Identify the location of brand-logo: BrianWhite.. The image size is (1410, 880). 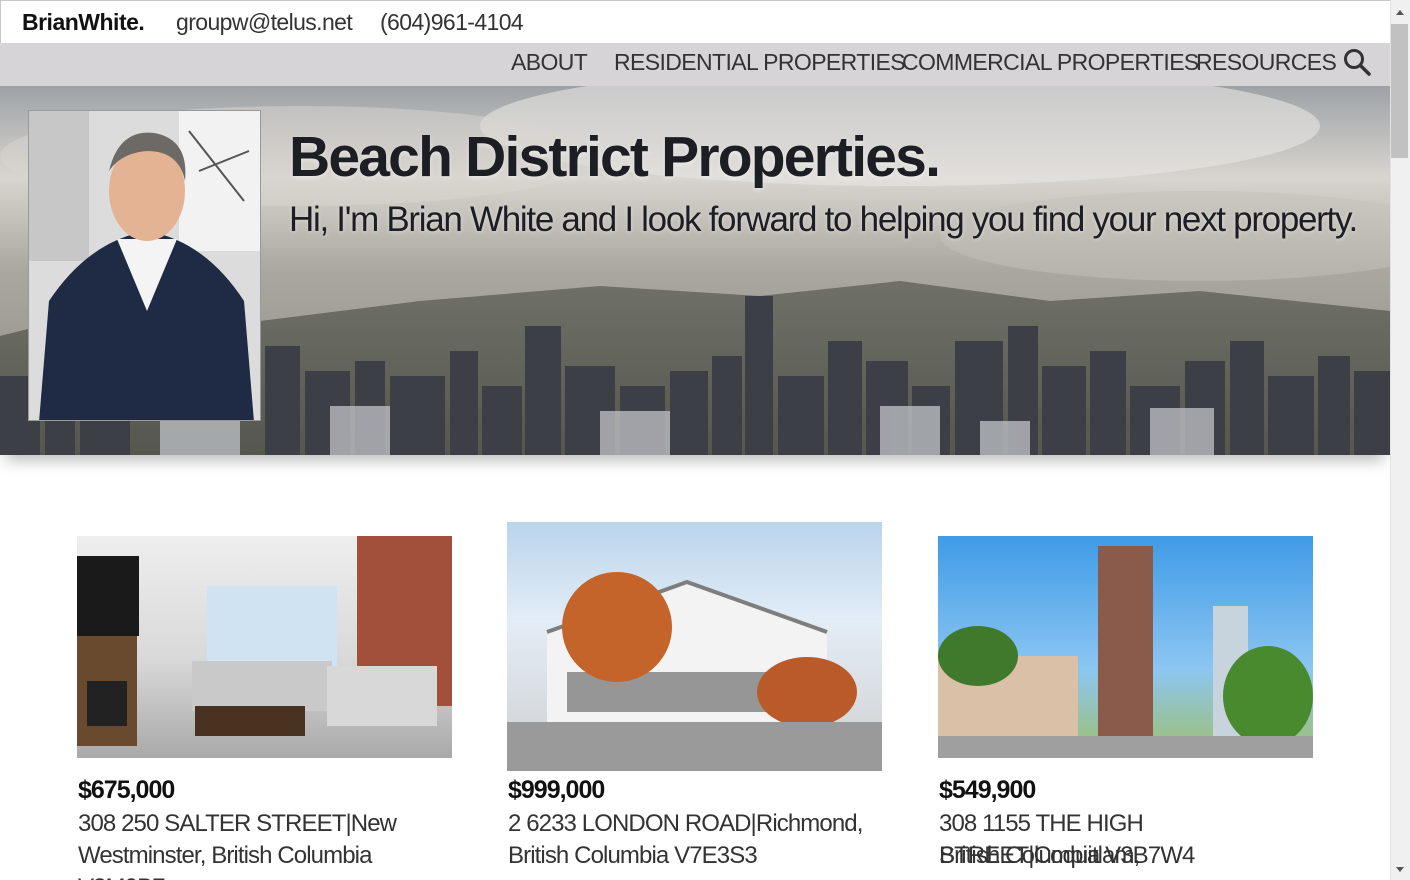
(83, 22).